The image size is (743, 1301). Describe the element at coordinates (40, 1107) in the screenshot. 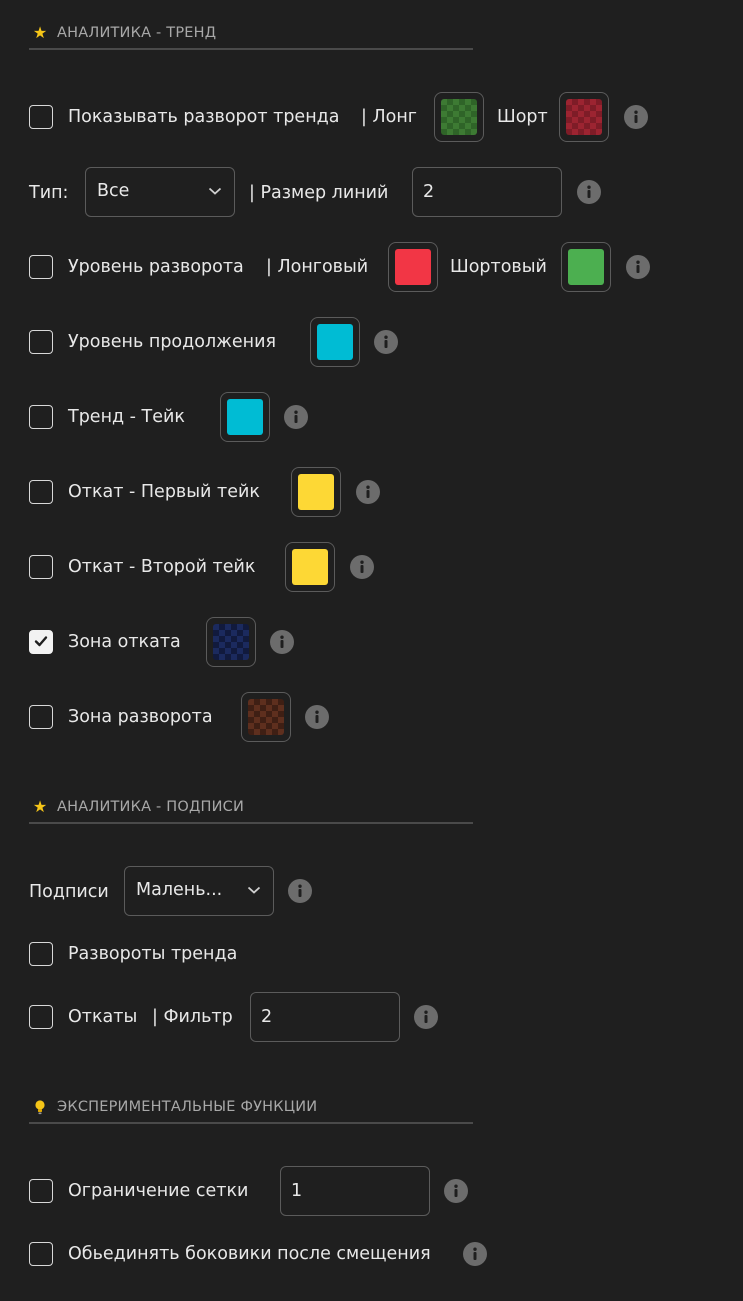

I see `lightbulb-icon` at that location.